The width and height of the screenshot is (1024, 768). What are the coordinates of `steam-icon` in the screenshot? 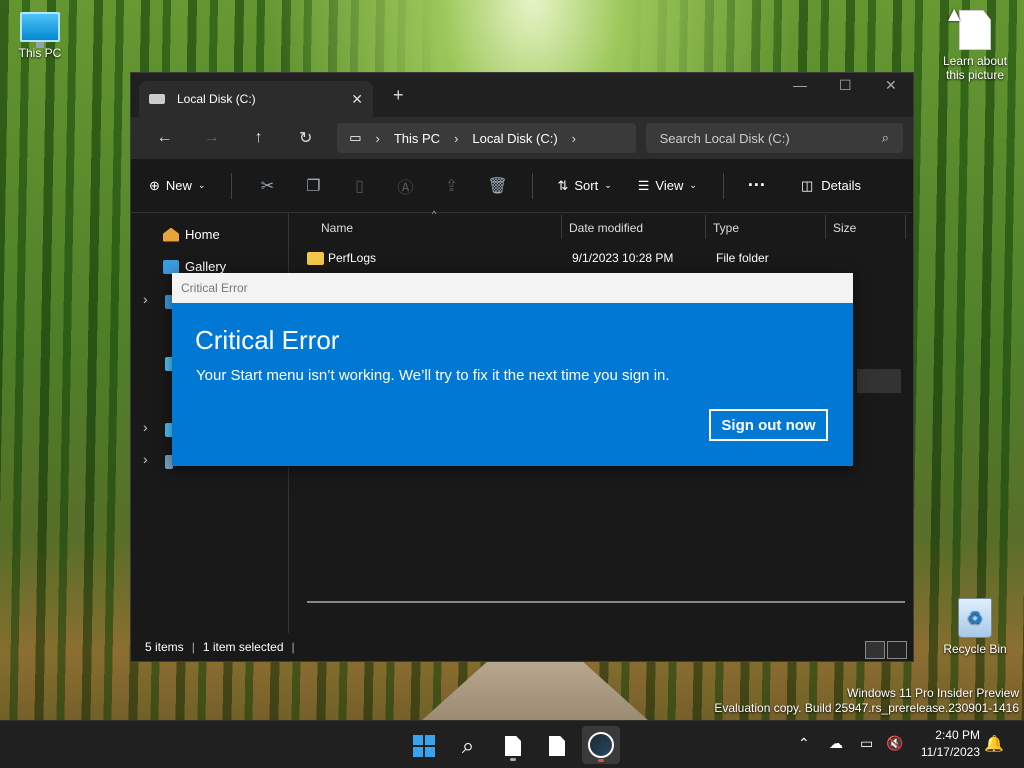 It's located at (601, 745).